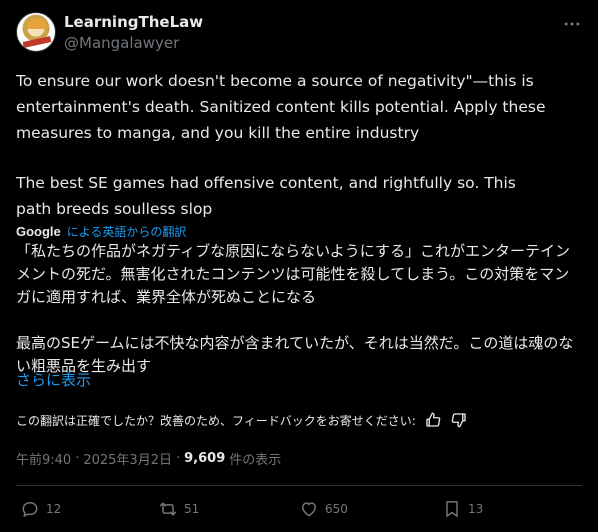  Describe the element at coordinates (133, 22) in the screenshot. I see `author-display-name: LearningTheLaw` at that location.